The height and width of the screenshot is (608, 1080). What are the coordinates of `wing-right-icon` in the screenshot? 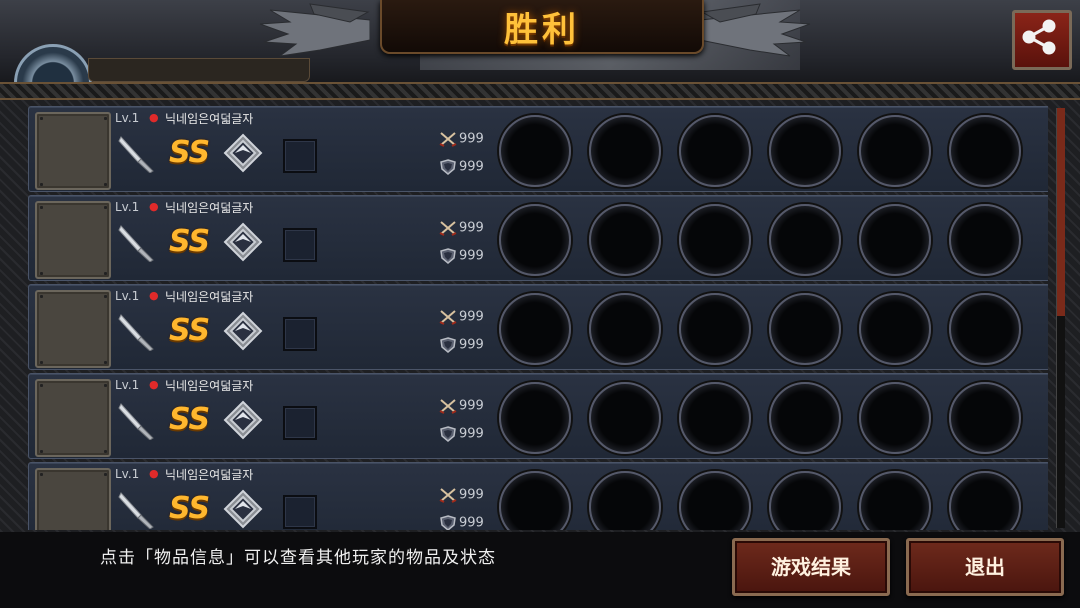 It's located at (755, 30).